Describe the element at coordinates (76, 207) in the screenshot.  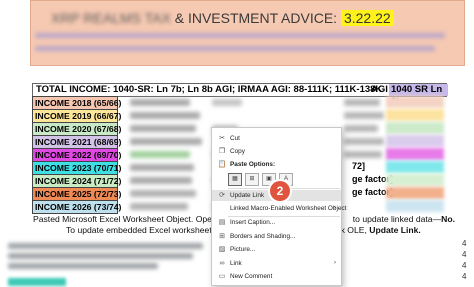
I see `income-row-2026: INCOME 2026 (73/74)` at that location.